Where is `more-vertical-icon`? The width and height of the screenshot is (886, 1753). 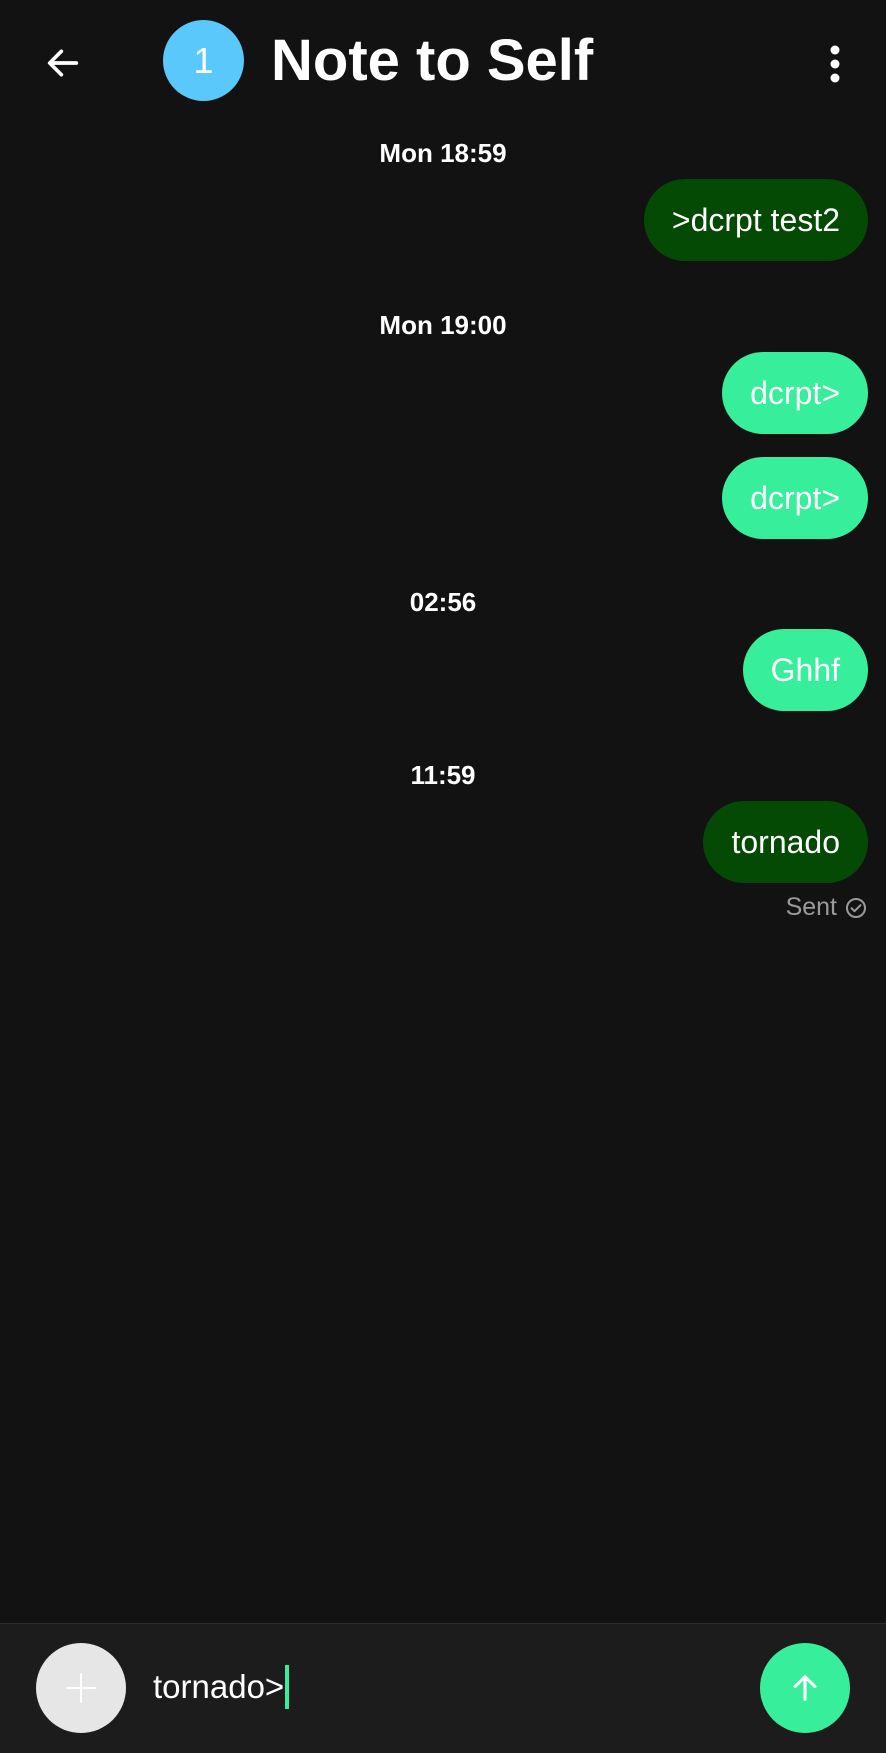
more-vertical-icon is located at coordinates (835, 64).